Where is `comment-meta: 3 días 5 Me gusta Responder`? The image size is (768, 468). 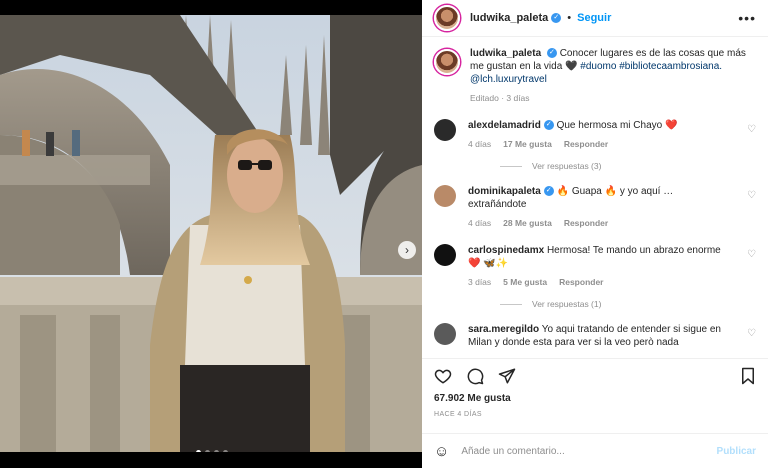
comment-meta: 3 días 5 Me gusta Responder is located at coordinates (599, 282).